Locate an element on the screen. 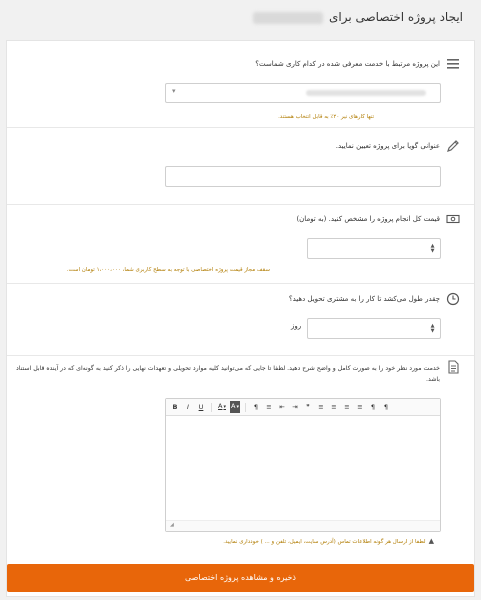 The image size is (481, 600). project-title-input is located at coordinates (303, 176).